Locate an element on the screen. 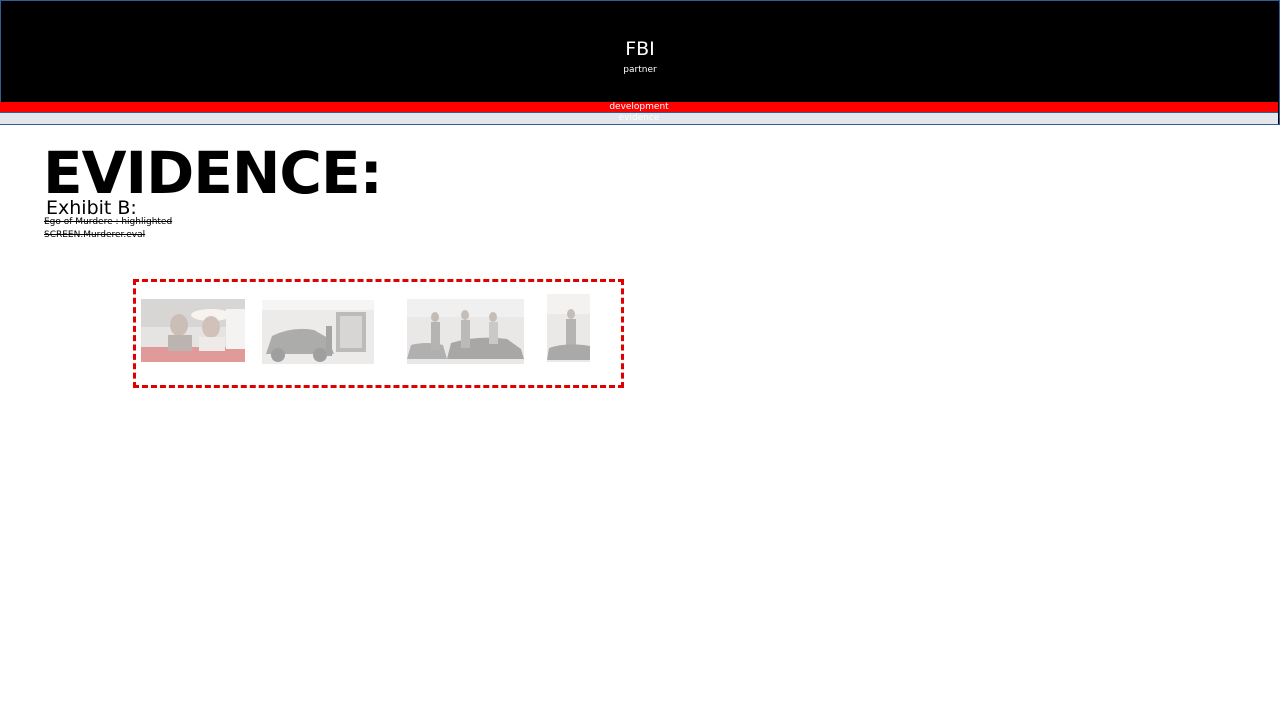 The image size is (1280, 720). note-line: SCREEN.Murderer.eval is located at coordinates (95, 235).